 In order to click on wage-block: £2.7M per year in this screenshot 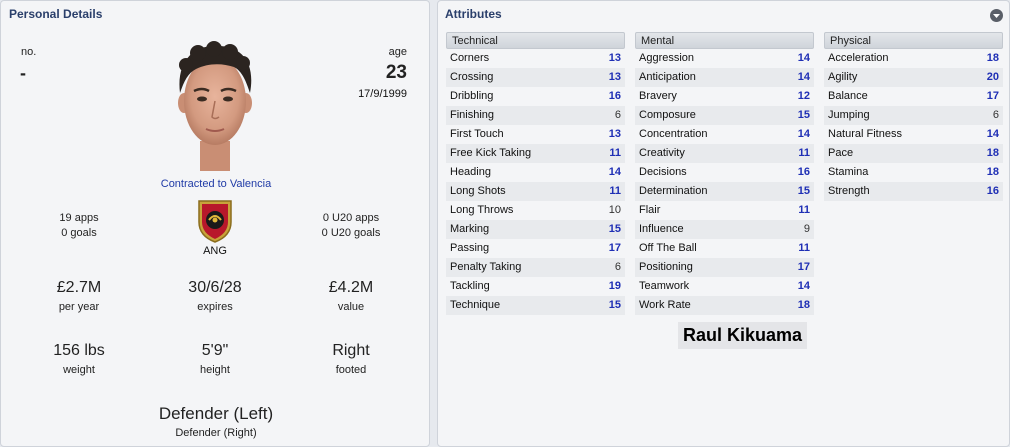, I will do `click(79, 296)`.